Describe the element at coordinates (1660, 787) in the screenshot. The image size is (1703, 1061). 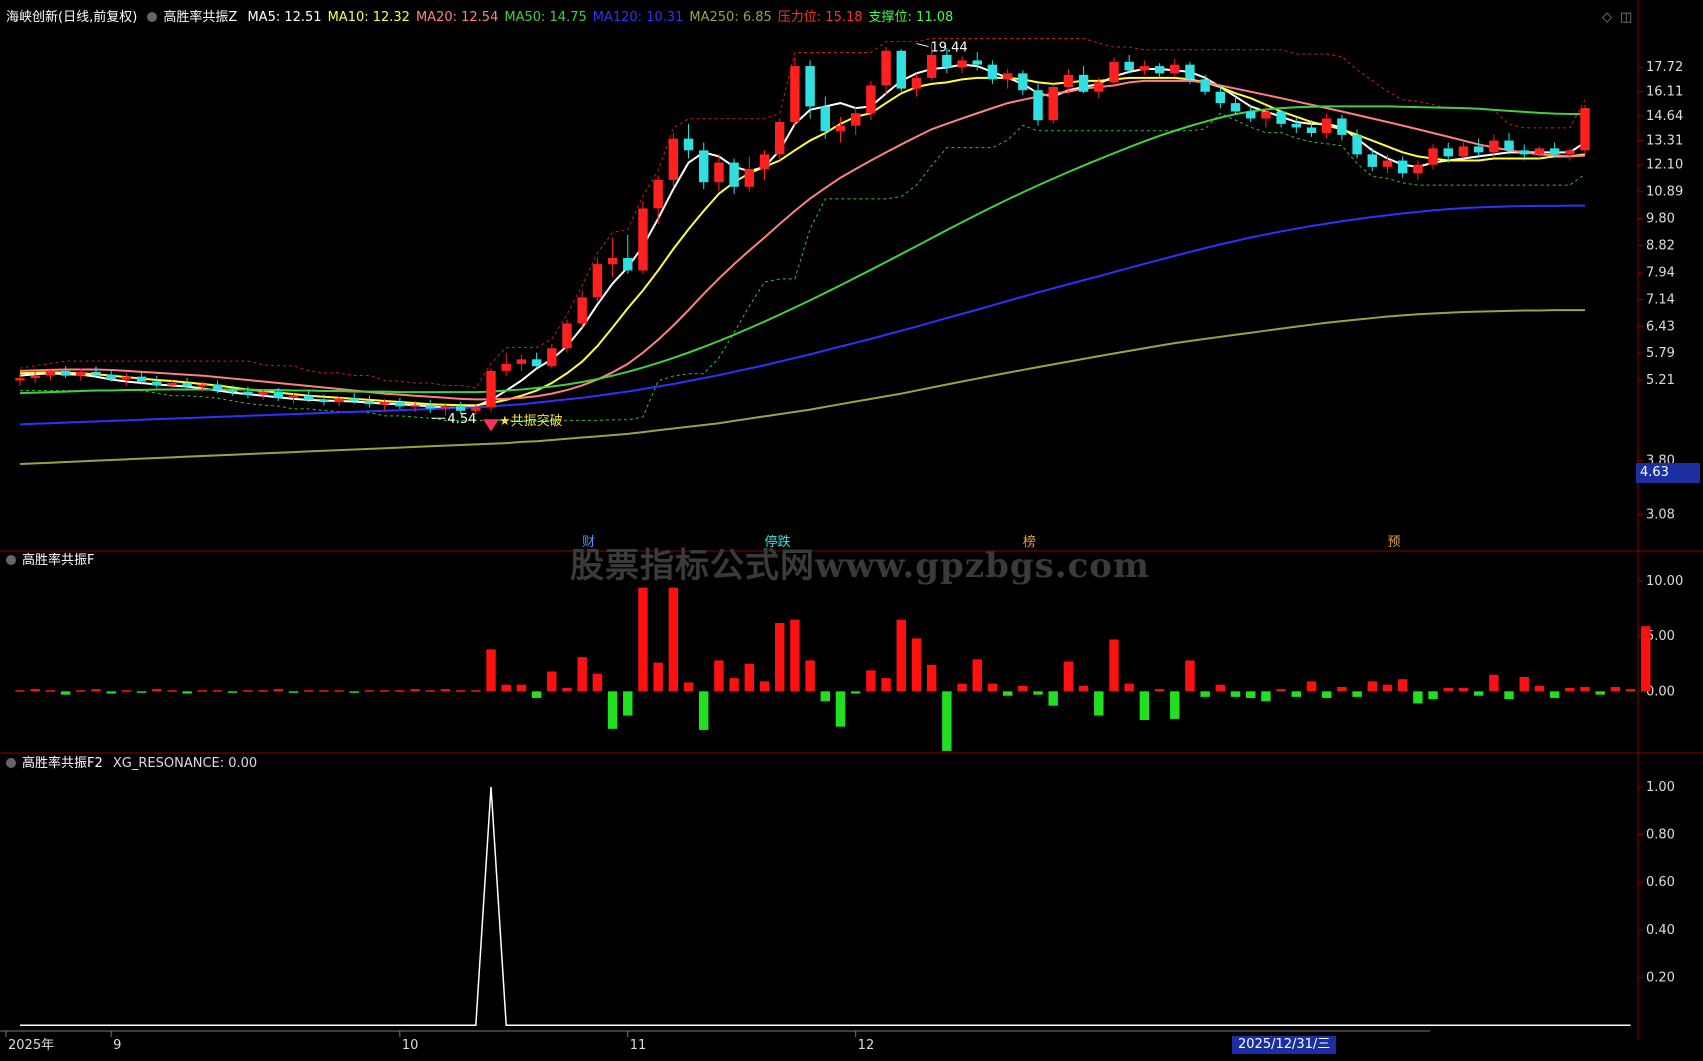
I see `y-tick-label: 1.00` at that location.